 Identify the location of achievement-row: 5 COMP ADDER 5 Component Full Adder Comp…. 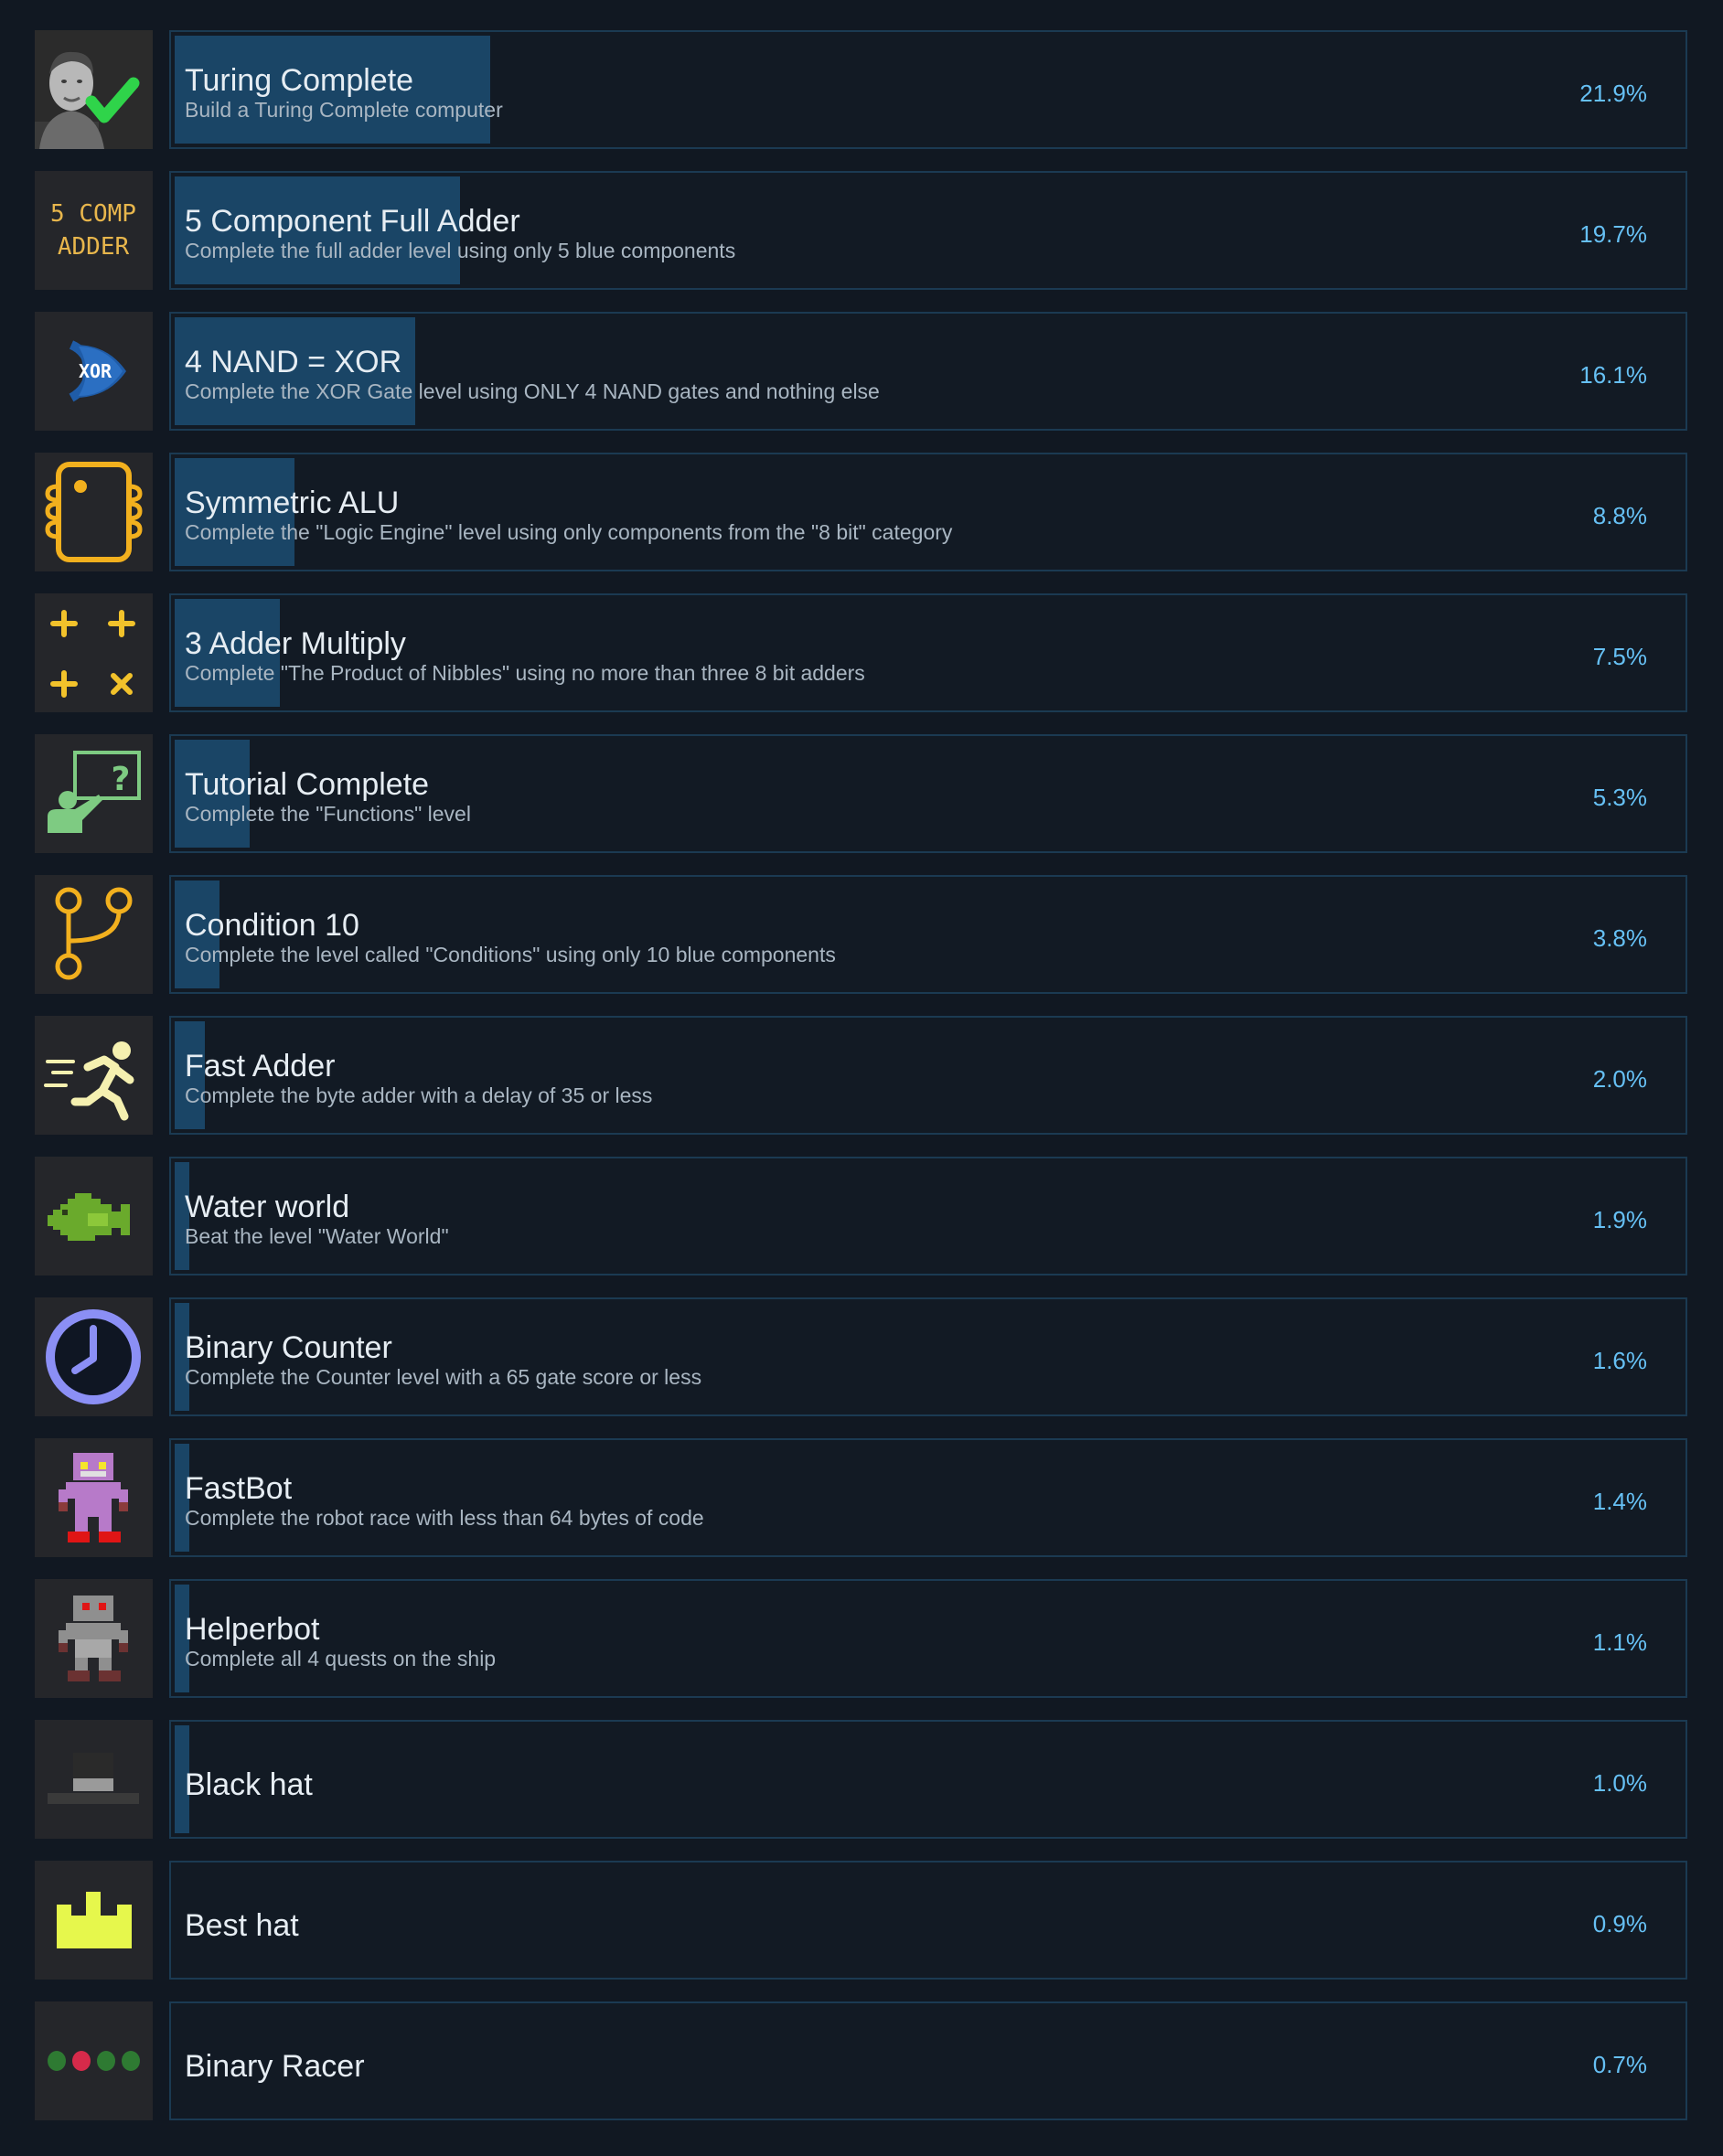
(861, 230).